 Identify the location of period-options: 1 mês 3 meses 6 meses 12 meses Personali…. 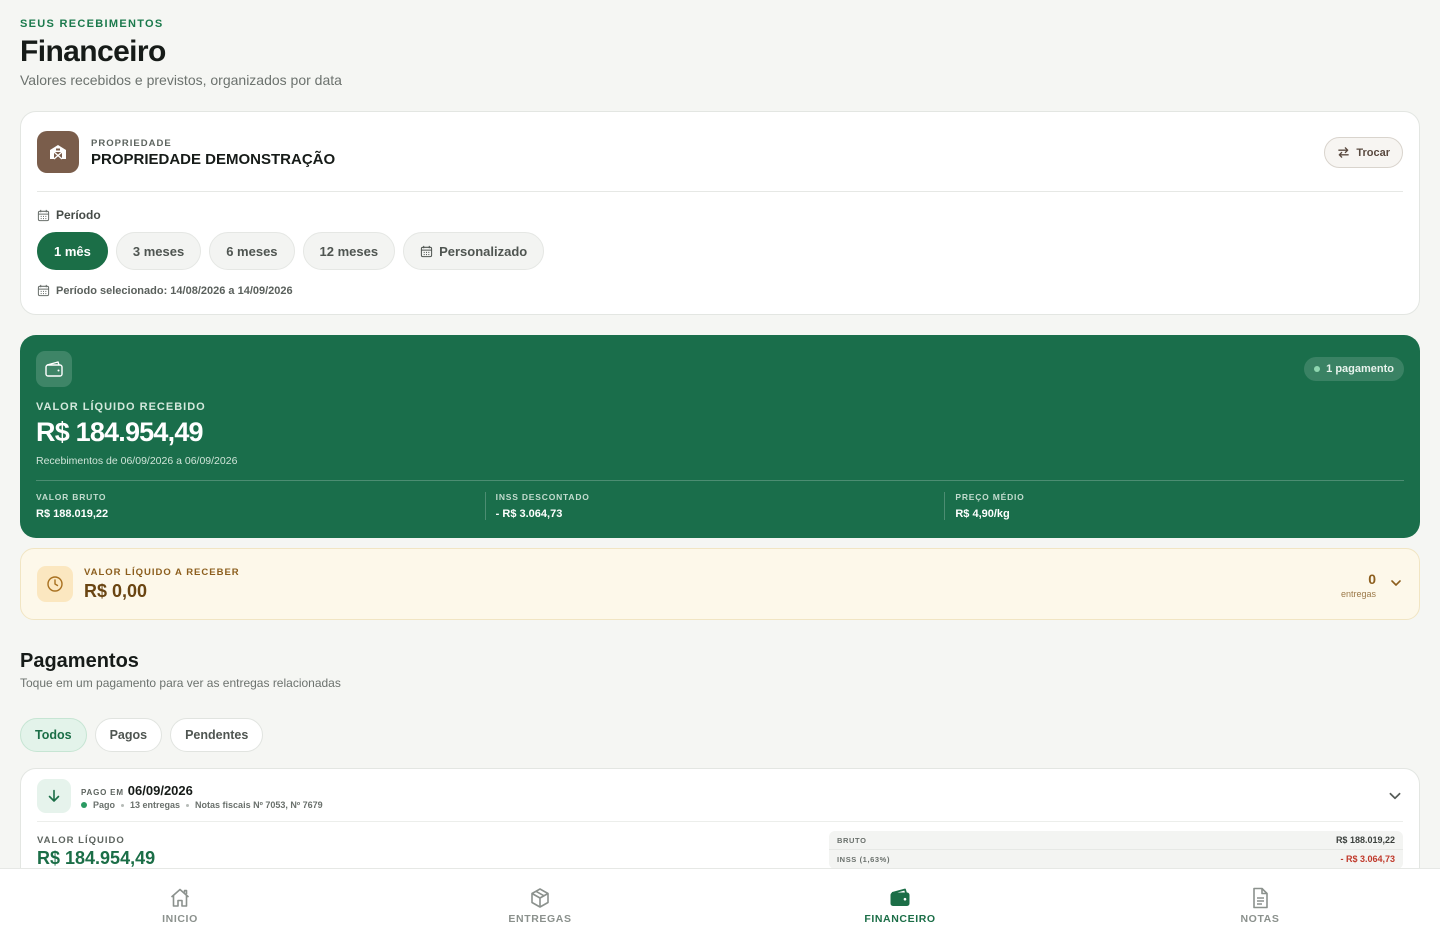
(291, 251).